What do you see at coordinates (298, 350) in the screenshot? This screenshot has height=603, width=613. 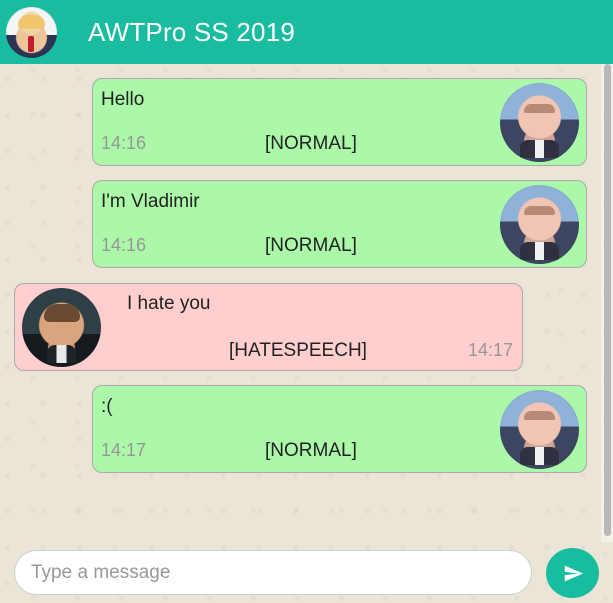 I see `message-classification: [HATESPEECH]` at bounding box center [298, 350].